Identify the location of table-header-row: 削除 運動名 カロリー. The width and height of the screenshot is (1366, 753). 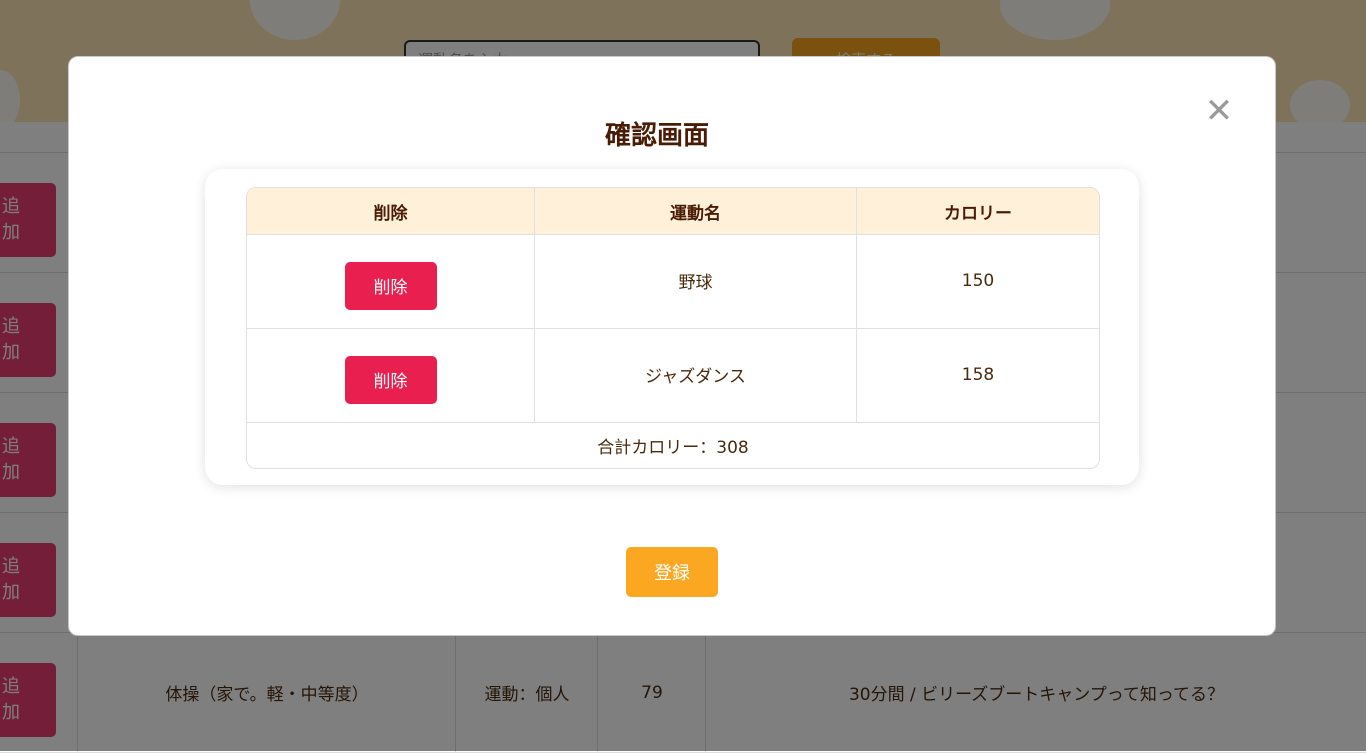
(673, 211).